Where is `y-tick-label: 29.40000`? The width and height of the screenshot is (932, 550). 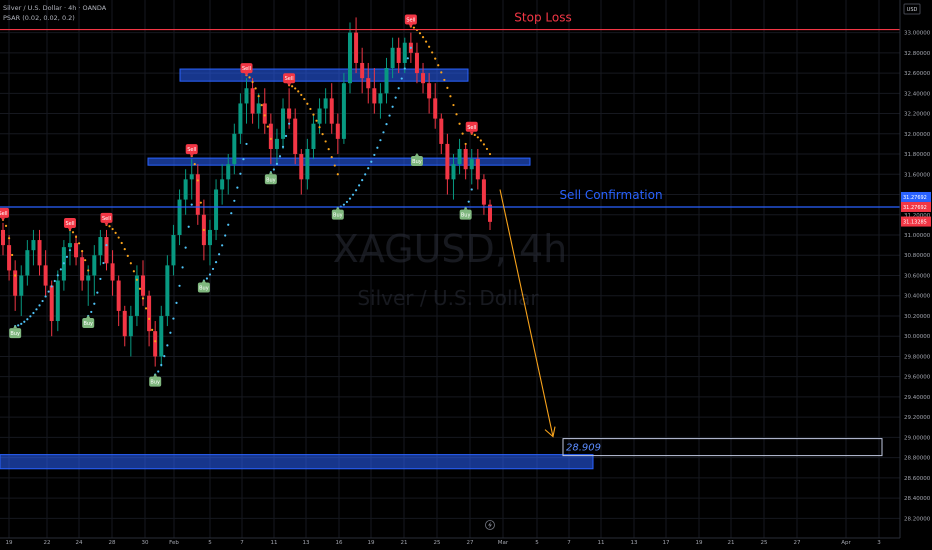 y-tick-label: 29.40000 is located at coordinates (917, 398).